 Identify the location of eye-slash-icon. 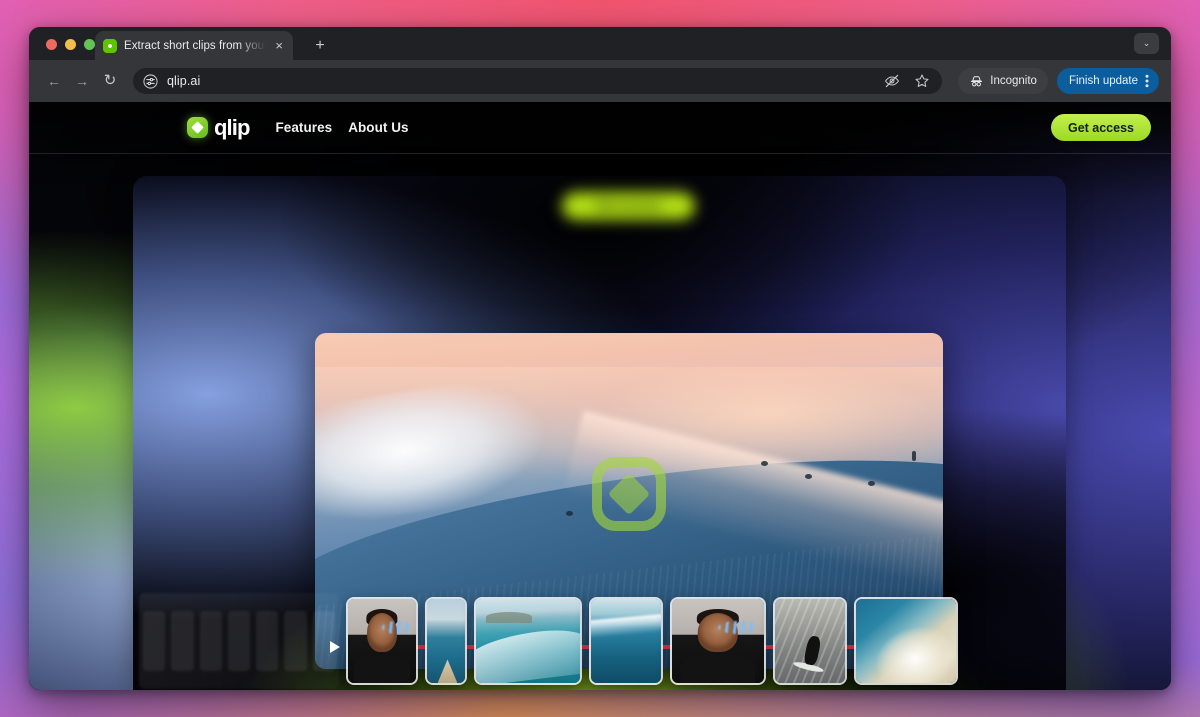
(892, 81).